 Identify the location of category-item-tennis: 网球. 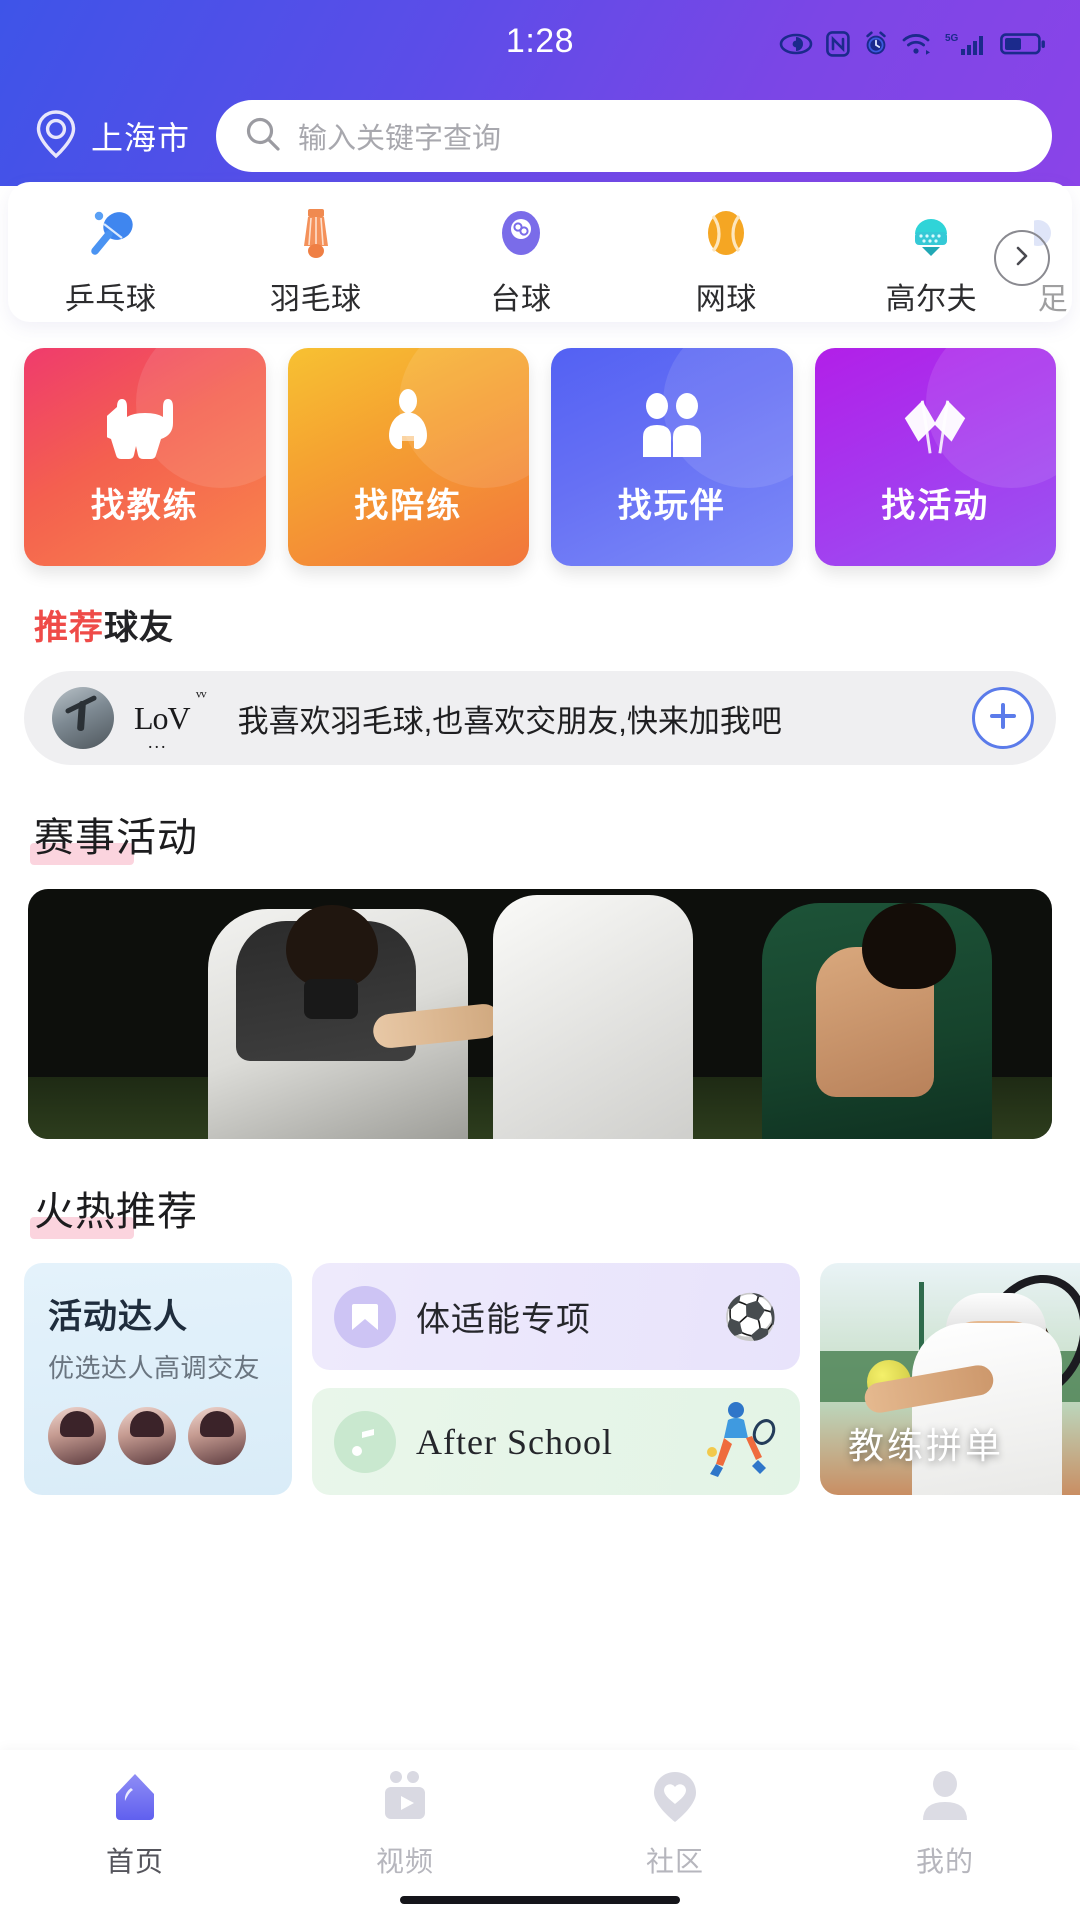
(726, 261).